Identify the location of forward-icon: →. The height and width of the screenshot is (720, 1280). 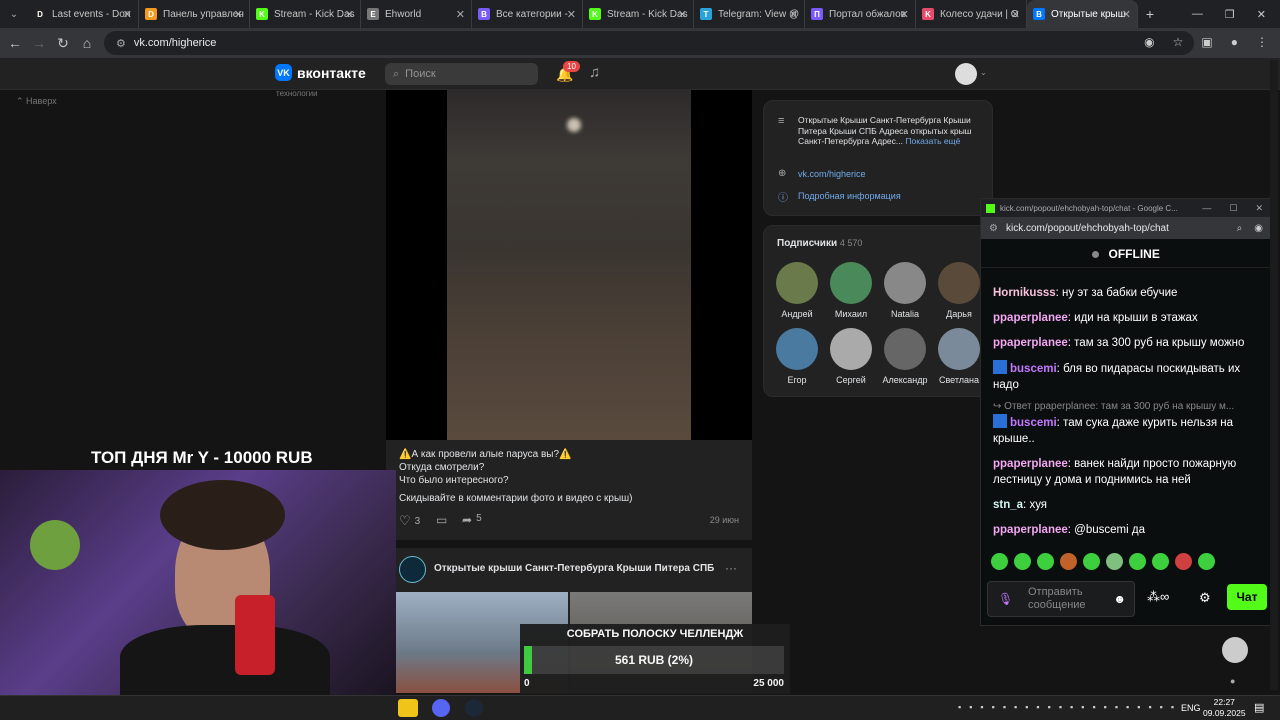
(39, 43).